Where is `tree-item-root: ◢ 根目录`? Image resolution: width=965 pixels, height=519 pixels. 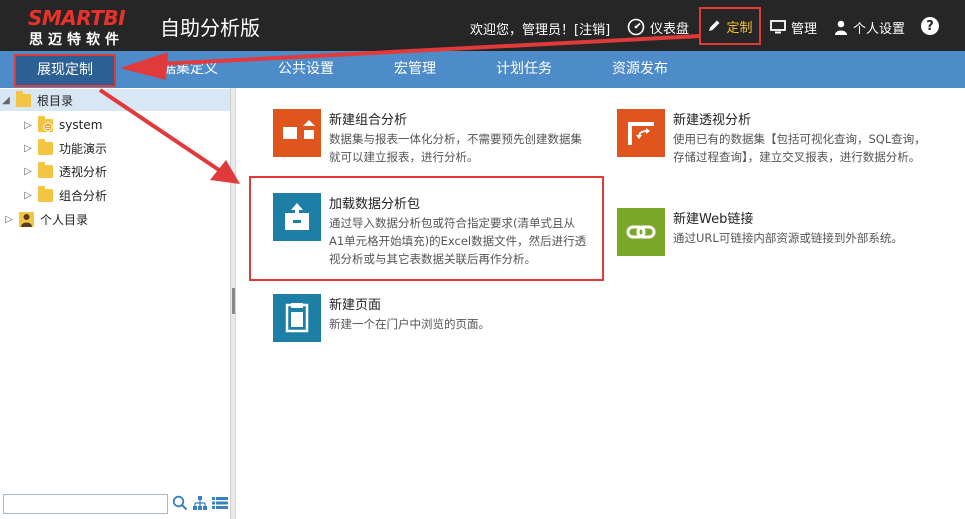
tree-item-root: ◢ 根目录 is located at coordinates (115, 100).